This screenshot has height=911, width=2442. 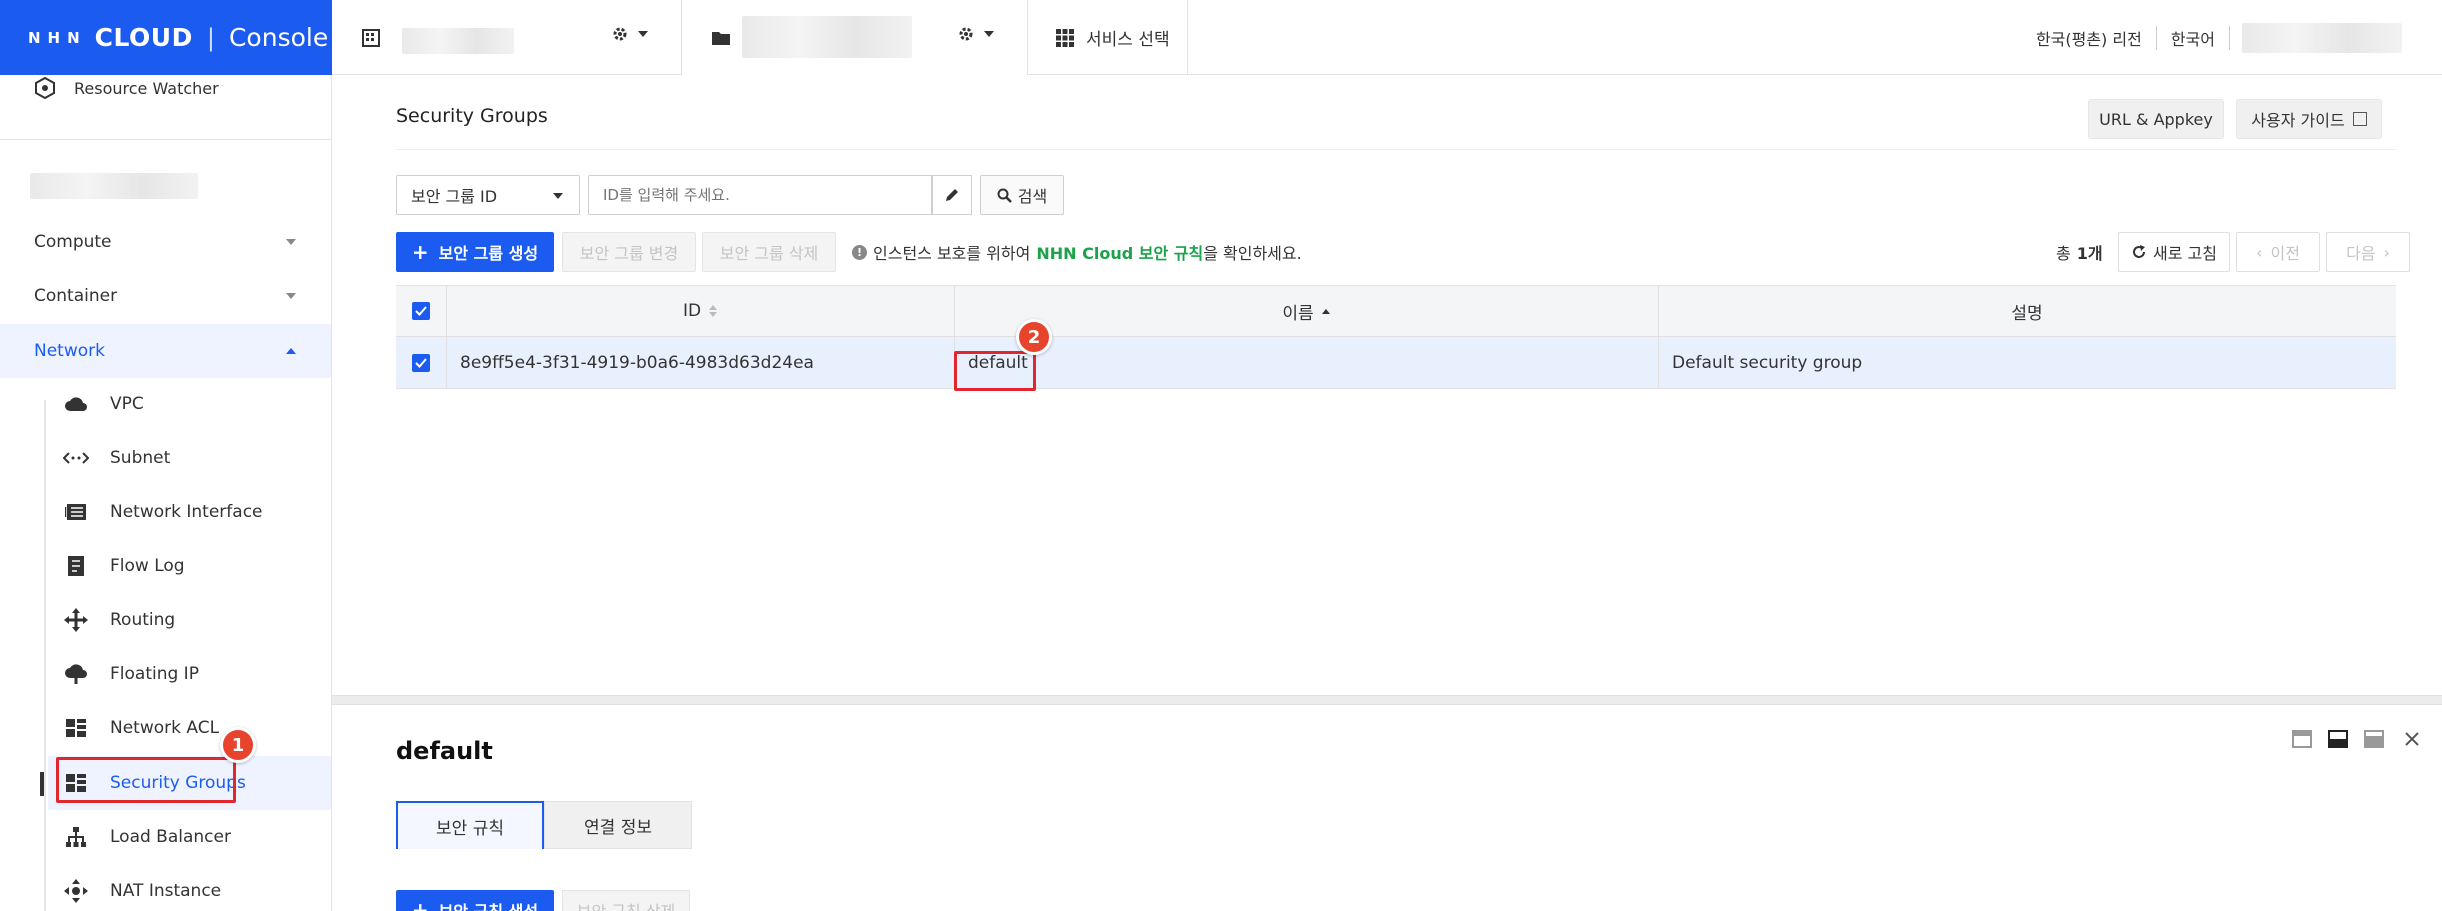 What do you see at coordinates (637, 362) in the screenshot?
I see `cell-id: 8e9ff5e4-3f31-4919-b0a6-4983d63d24ea` at bounding box center [637, 362].